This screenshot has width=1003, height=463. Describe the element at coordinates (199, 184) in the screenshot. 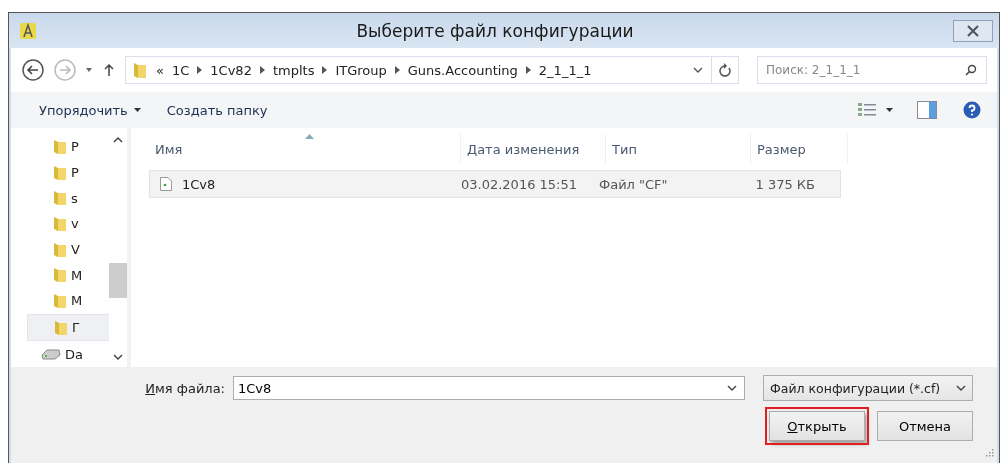

I see `file-name: 1Cv8` at that location.